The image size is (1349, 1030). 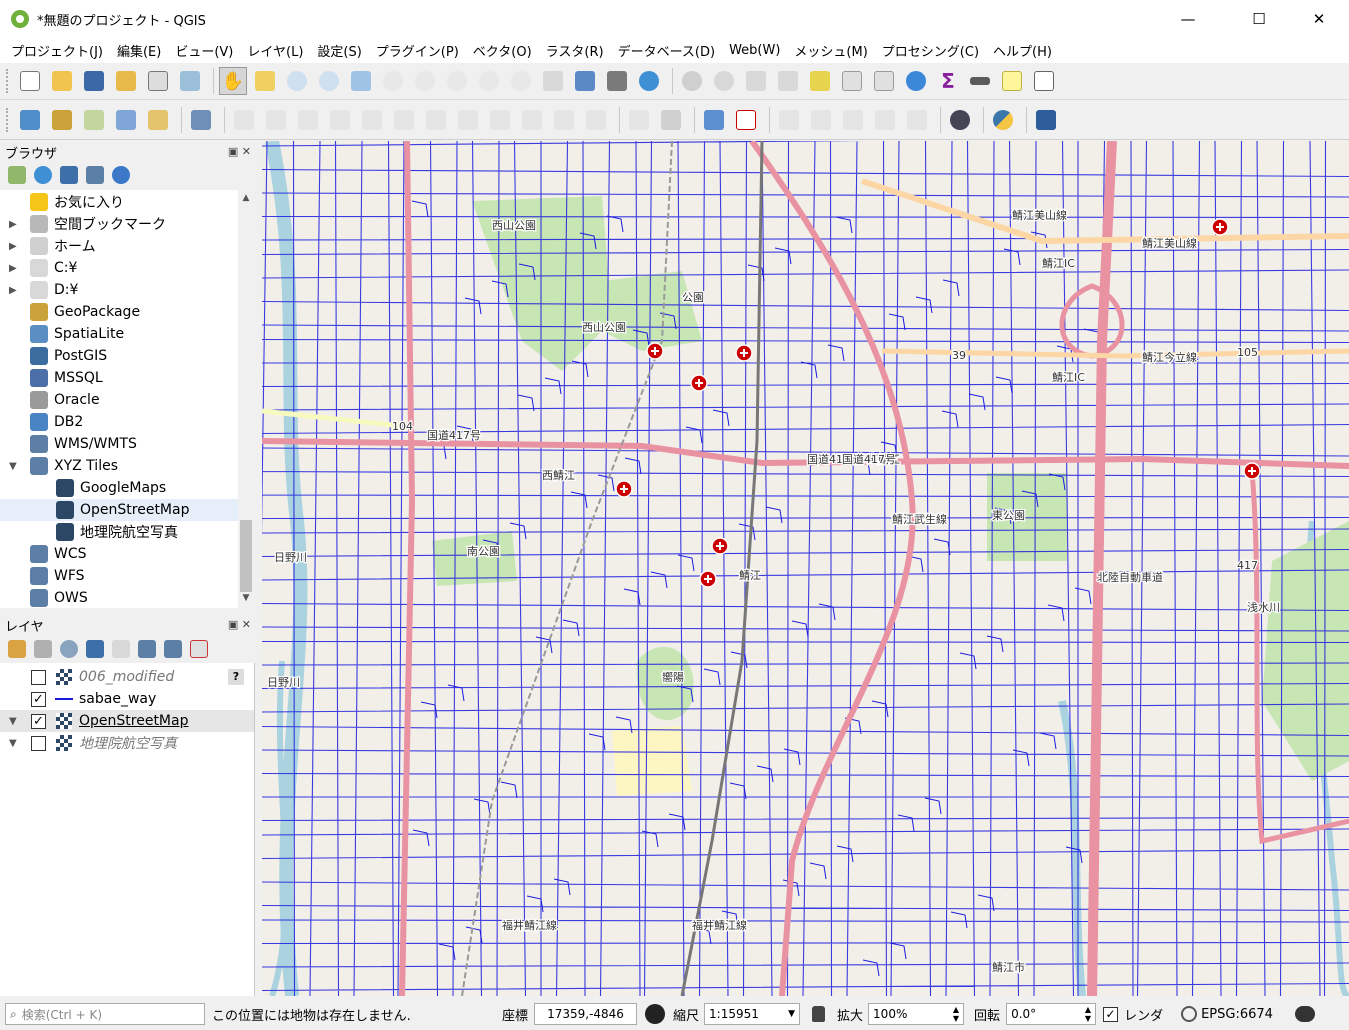 What do you see at coordinates (119, 554) in the screenshot?
I see `browser-item: WCS` at bounding box center [119, 554].